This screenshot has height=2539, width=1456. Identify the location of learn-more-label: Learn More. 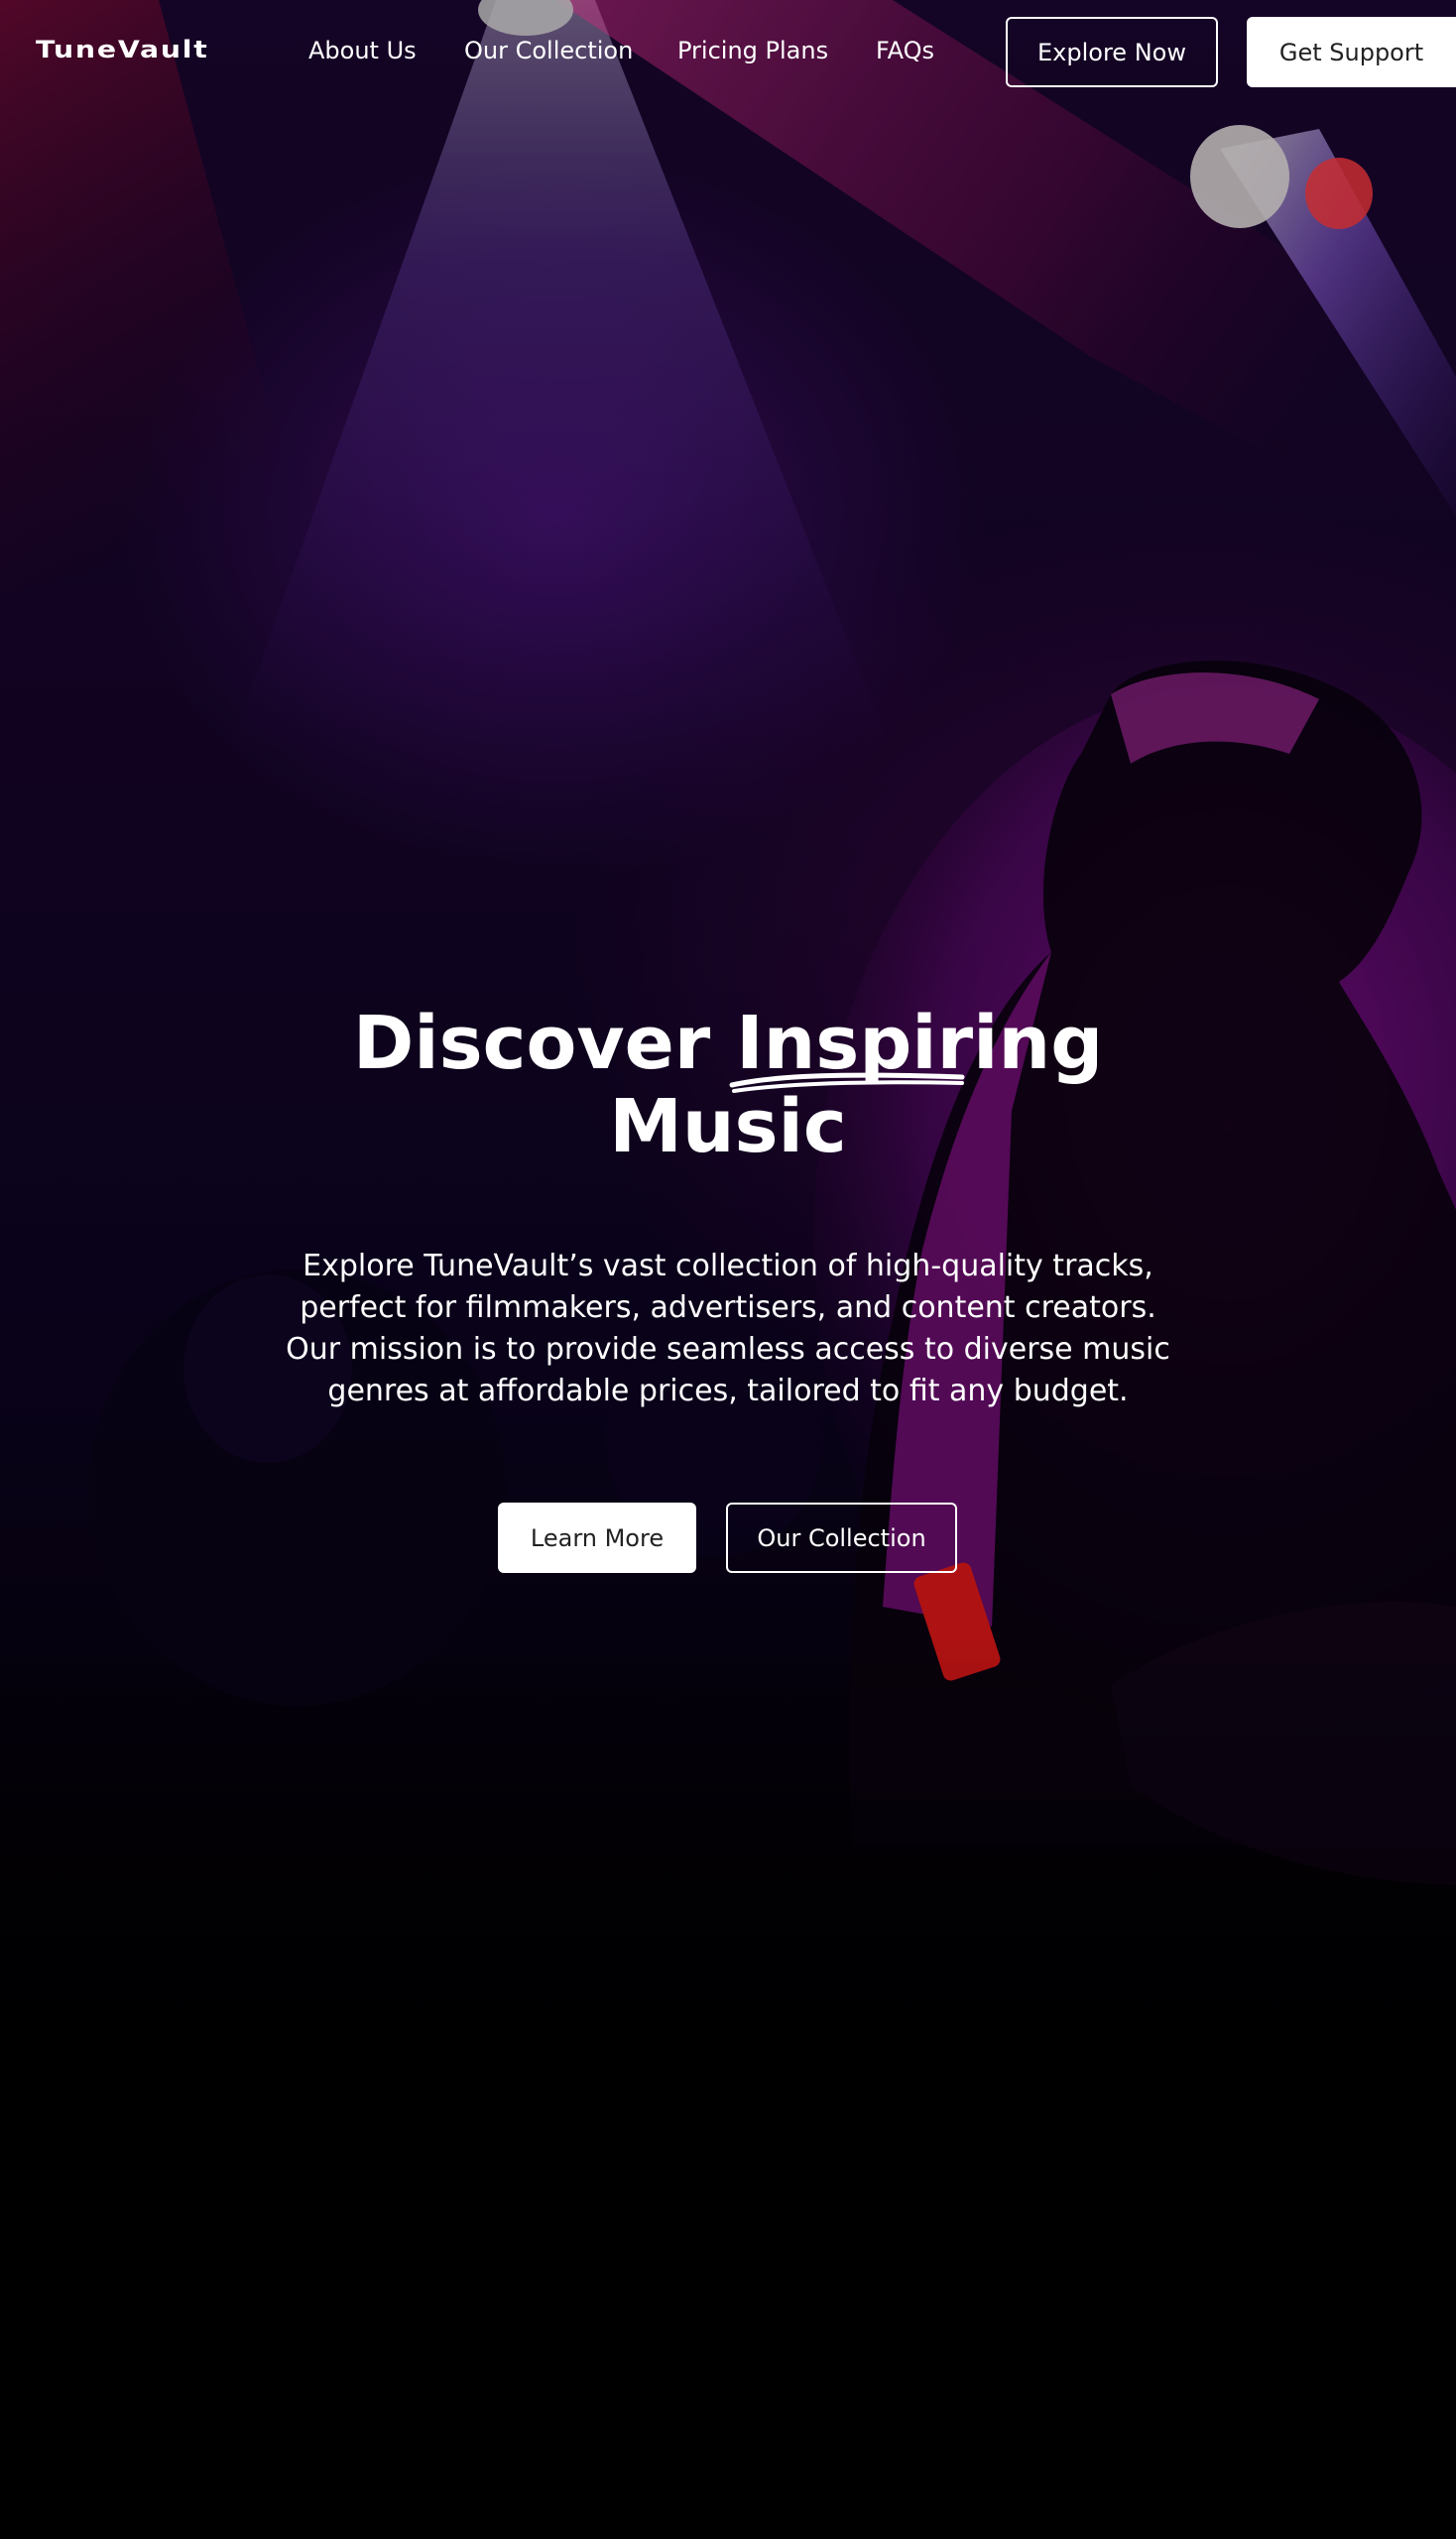
(597, 1537).